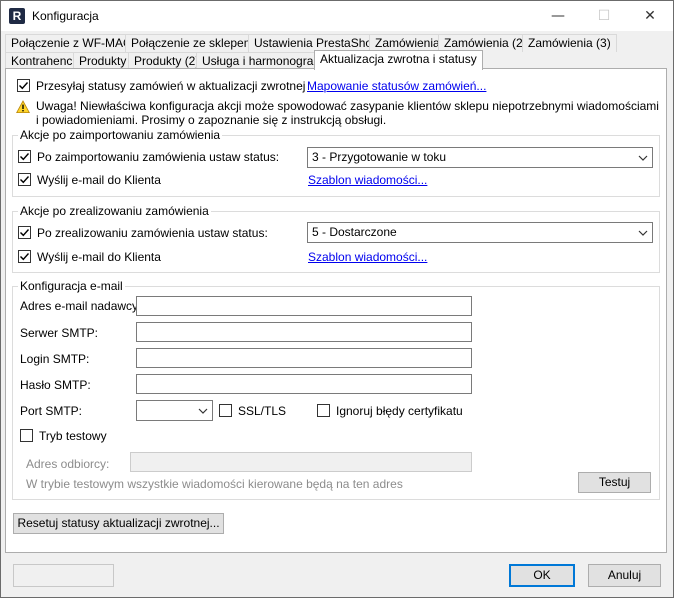 The width and height of the screenshot is (674, 598). What do you see at coordinates (71, 286) in the screenshot?
I see `email-config-title: Konfiguracja e-mail` at bounding box center [71, 286].